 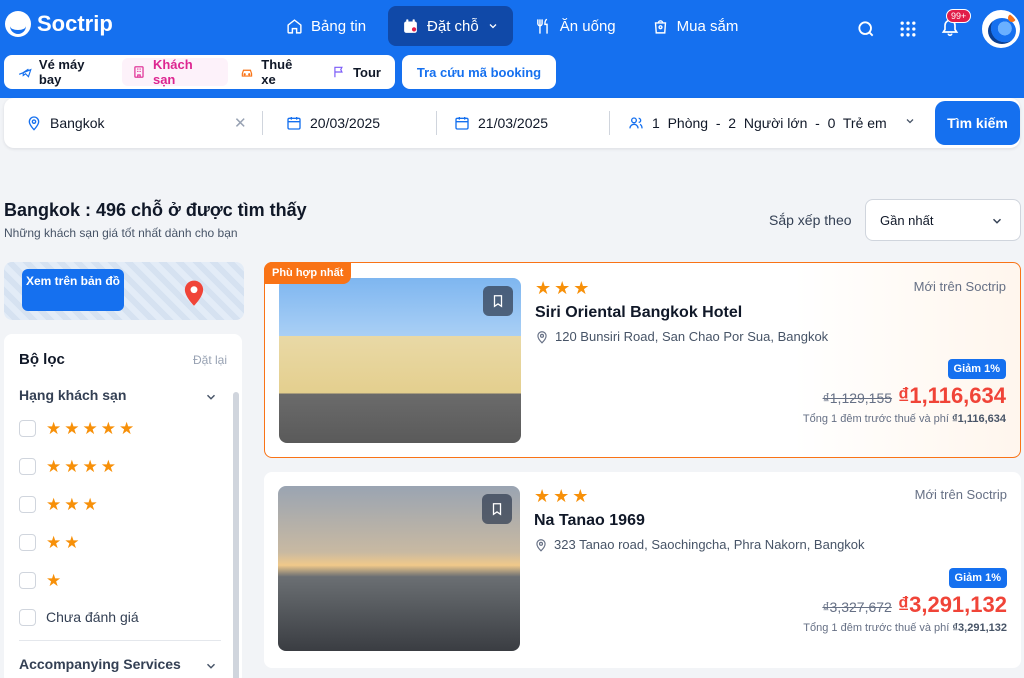 I want to click on nav-label: Bảng tin, so click(x=339, y=26).